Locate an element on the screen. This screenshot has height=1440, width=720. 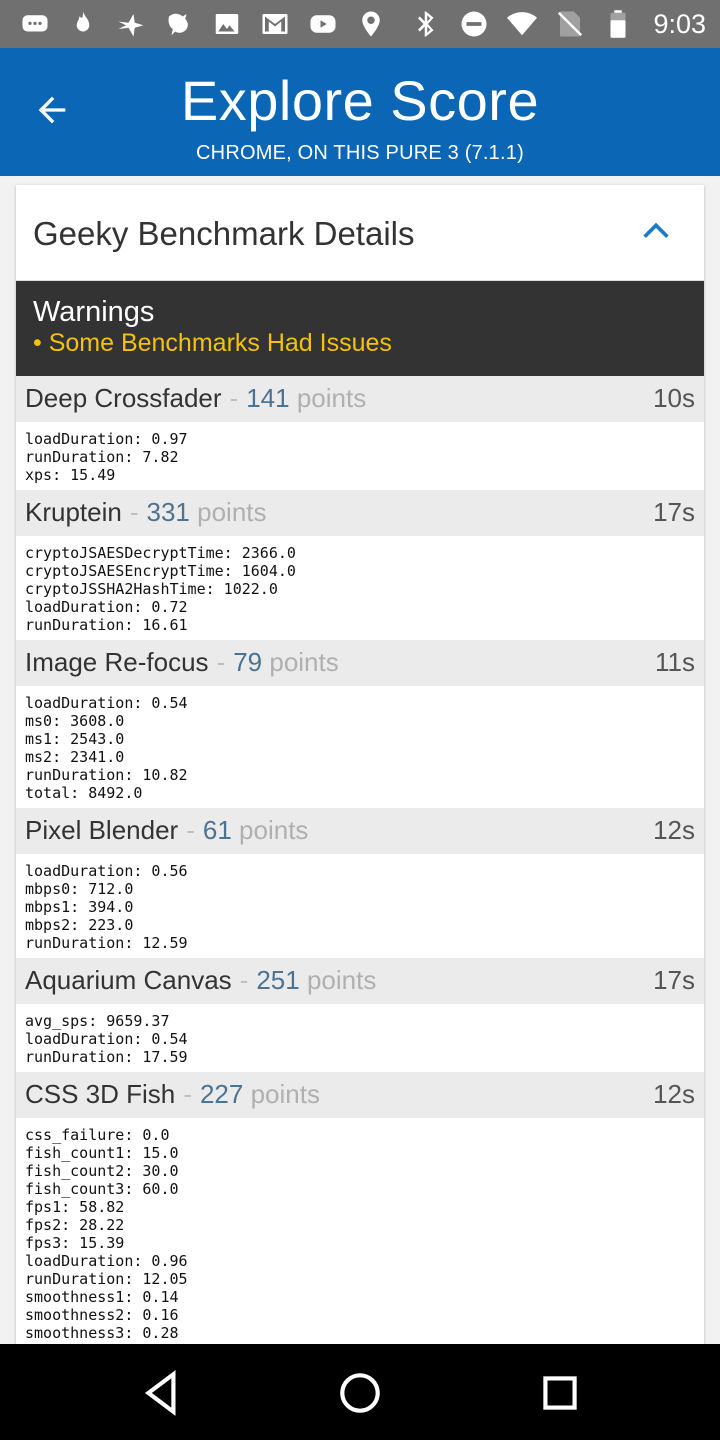
navigation-bar is located at coordinates (360, 1392).